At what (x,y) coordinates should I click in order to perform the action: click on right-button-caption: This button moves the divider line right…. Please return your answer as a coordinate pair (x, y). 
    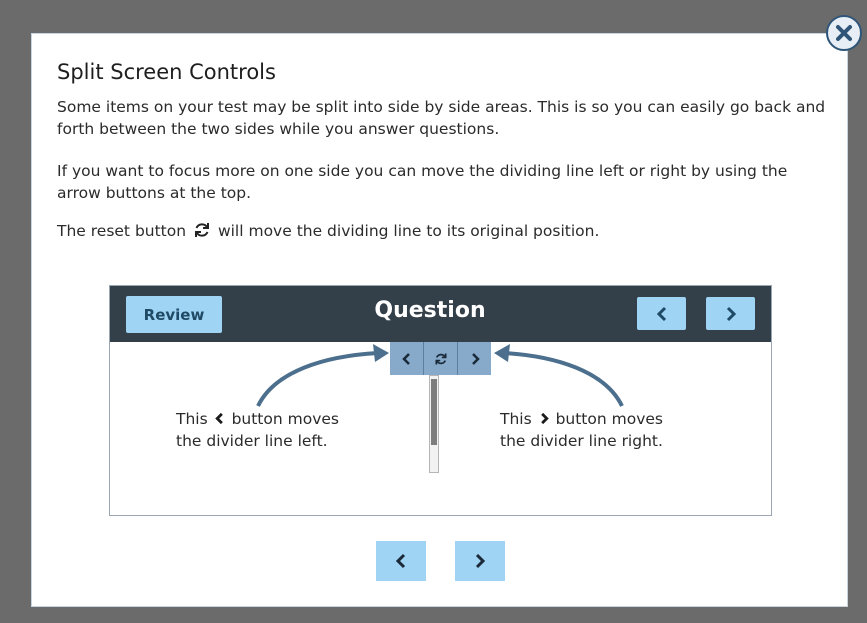
    Looking at the image, I should click on (581, 430).